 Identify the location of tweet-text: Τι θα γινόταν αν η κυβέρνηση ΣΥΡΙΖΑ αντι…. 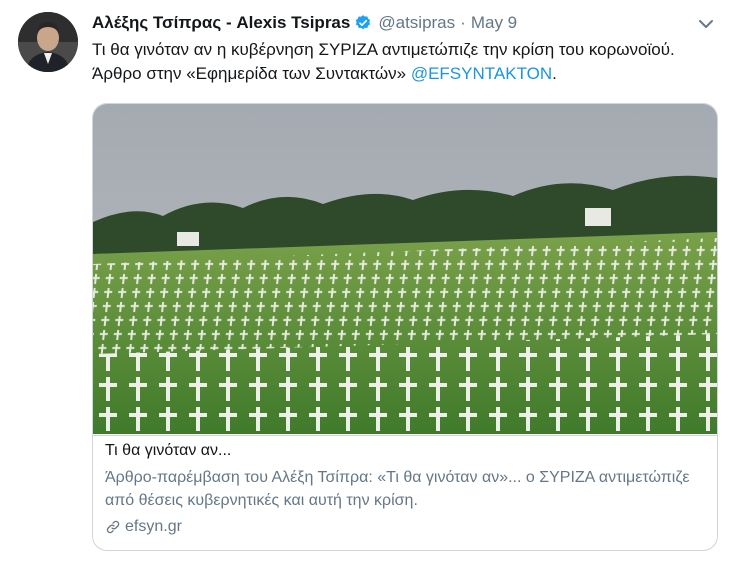
(402, 62).